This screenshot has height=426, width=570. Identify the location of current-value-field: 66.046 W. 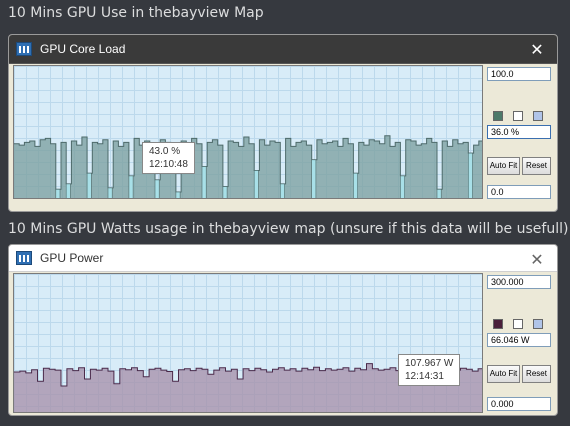
(519, 340).